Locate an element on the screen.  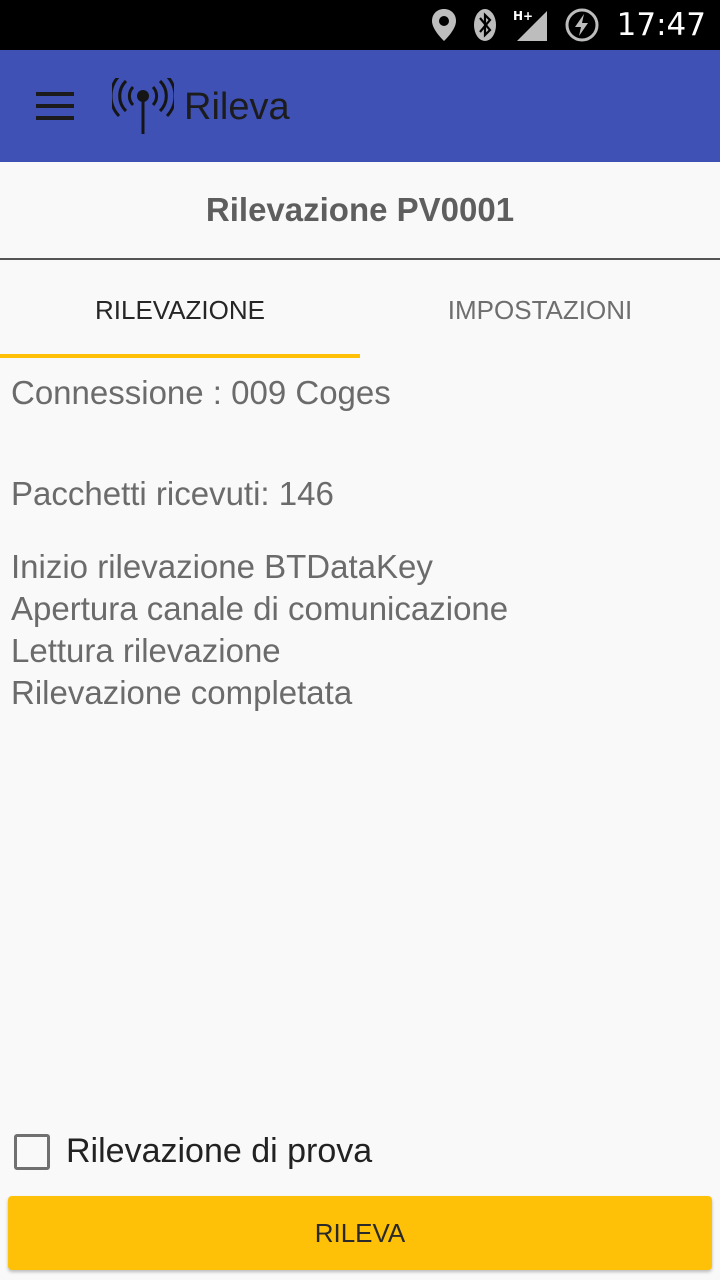
svg-text: H+ is located at coordinates (523, 16).